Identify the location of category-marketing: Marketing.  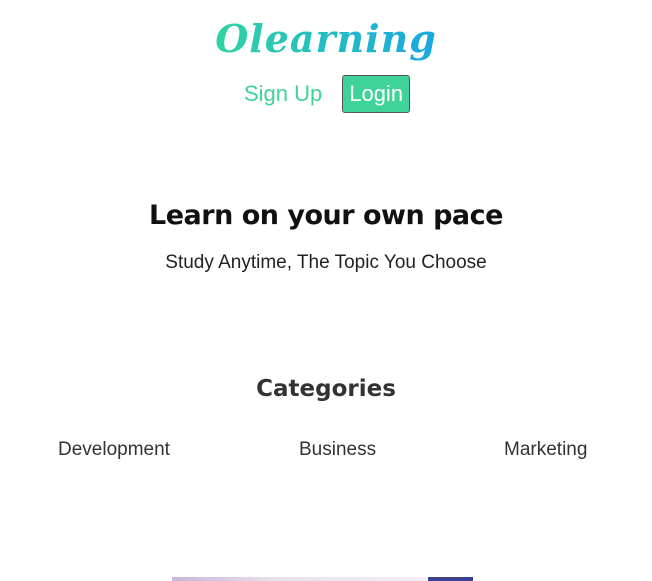
(545, 450).